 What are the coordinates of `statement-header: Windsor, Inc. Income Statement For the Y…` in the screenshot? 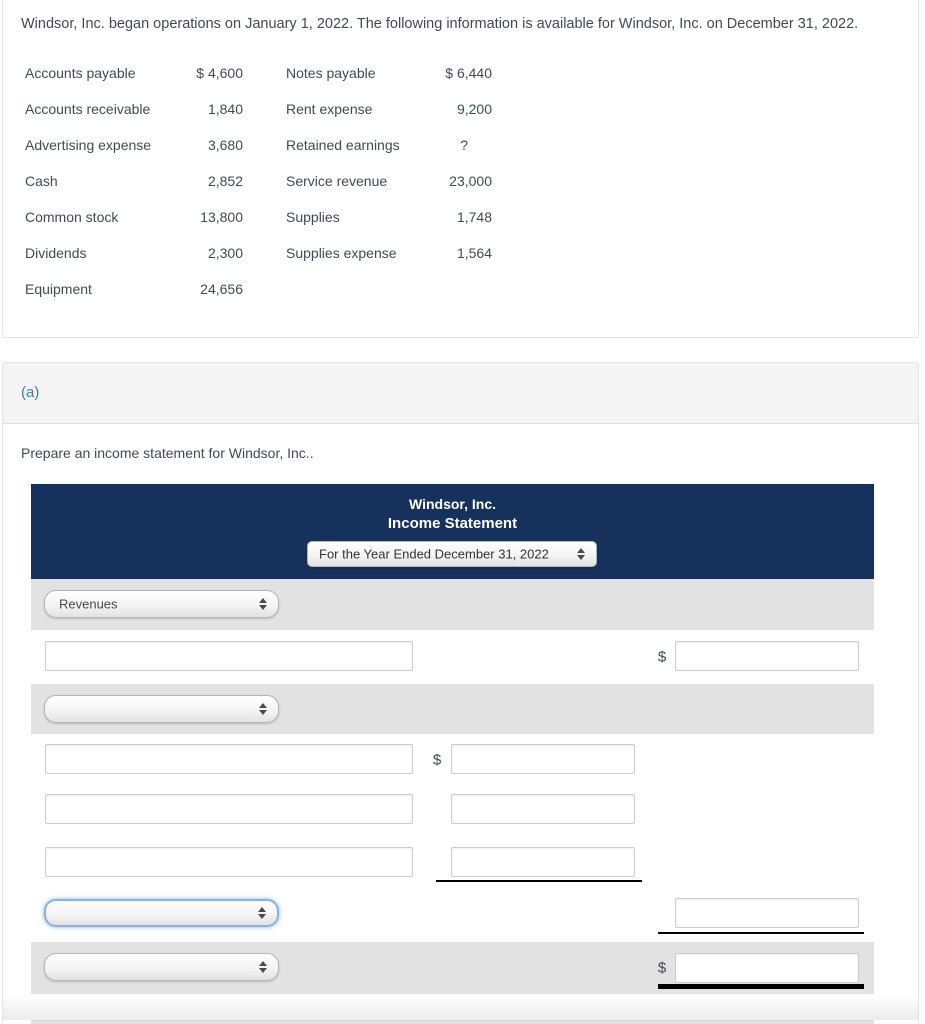 It's located at (452, 531).